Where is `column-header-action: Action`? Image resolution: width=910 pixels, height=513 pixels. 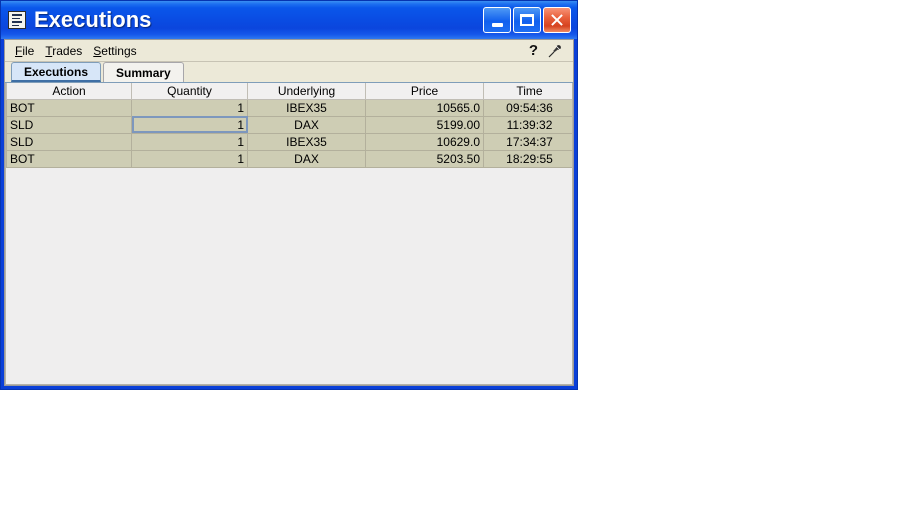
column-header-action: Action is located at coordinates (69, 91).